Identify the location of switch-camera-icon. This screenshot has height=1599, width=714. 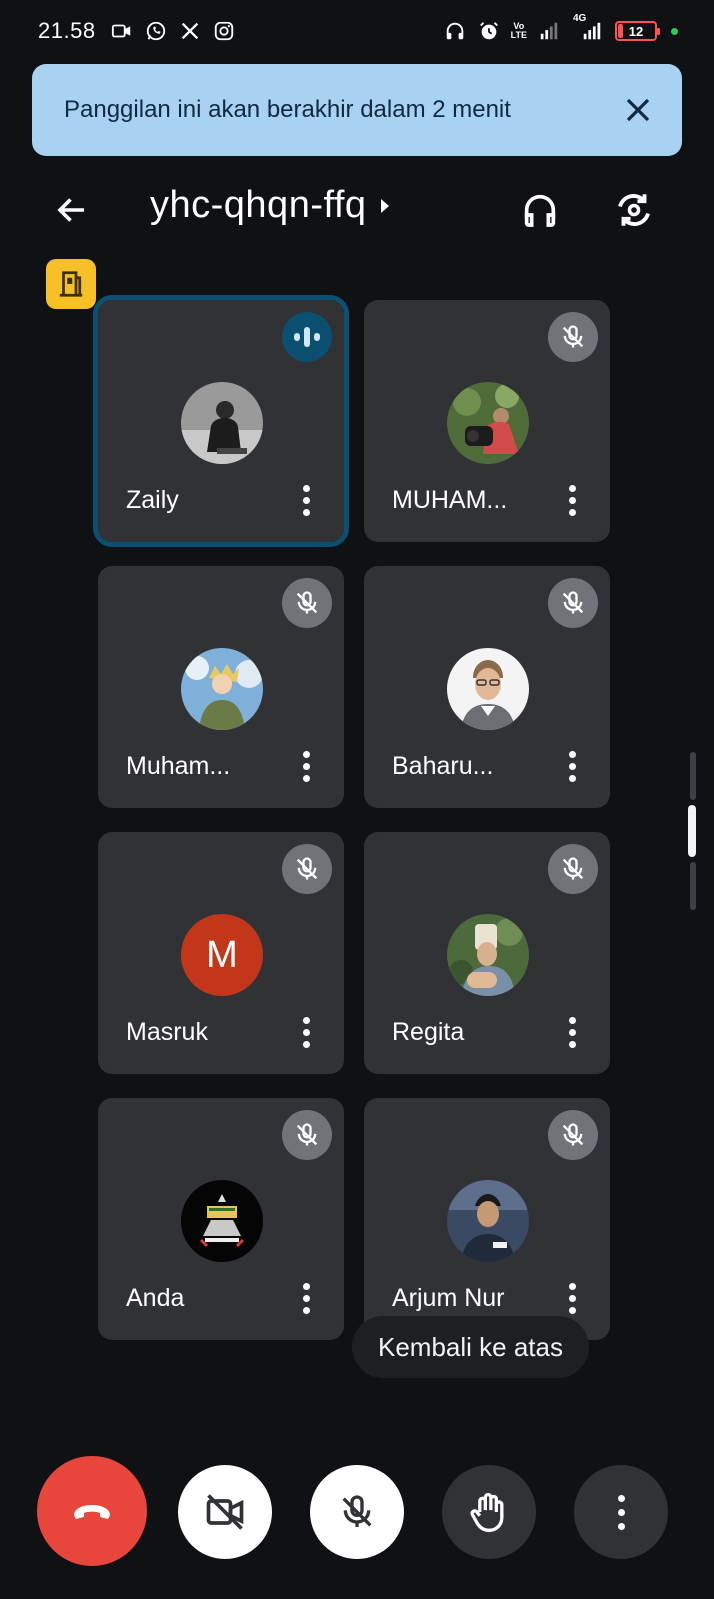
(634, 210).